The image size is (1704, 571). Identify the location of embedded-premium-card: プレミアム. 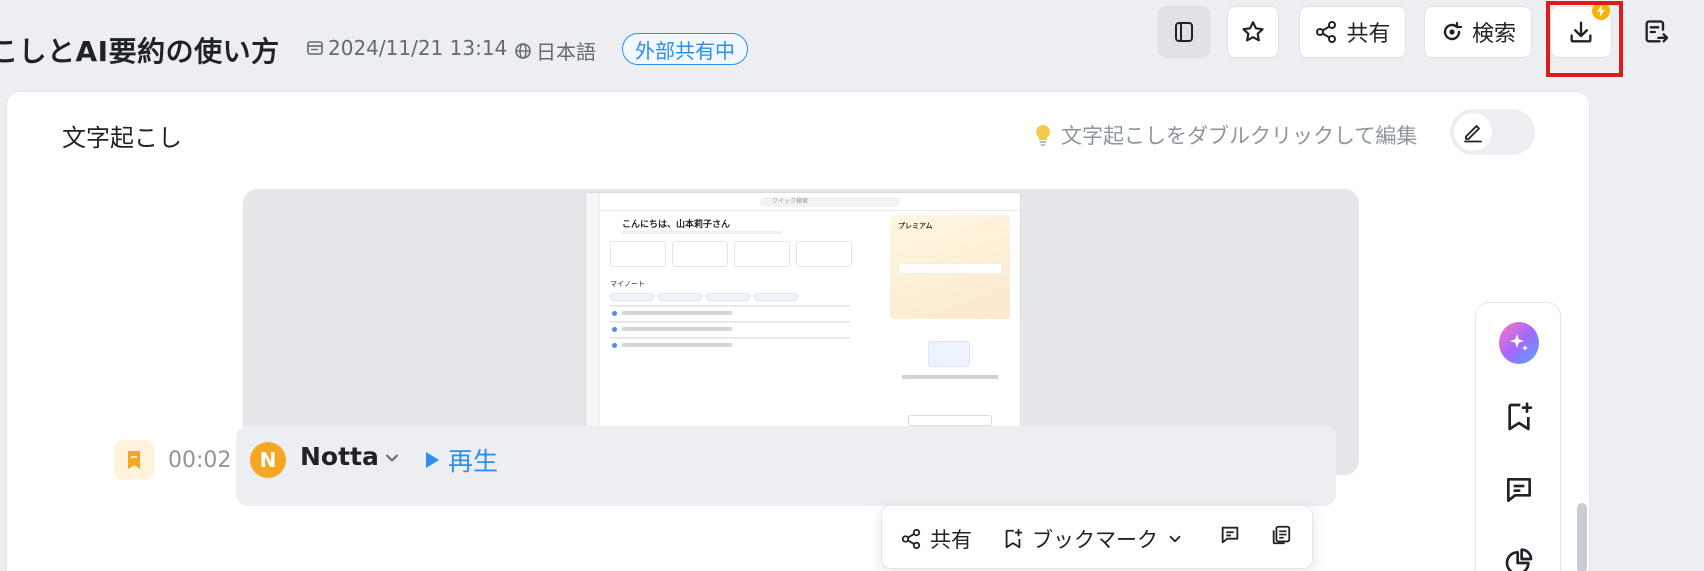
(950, 267).